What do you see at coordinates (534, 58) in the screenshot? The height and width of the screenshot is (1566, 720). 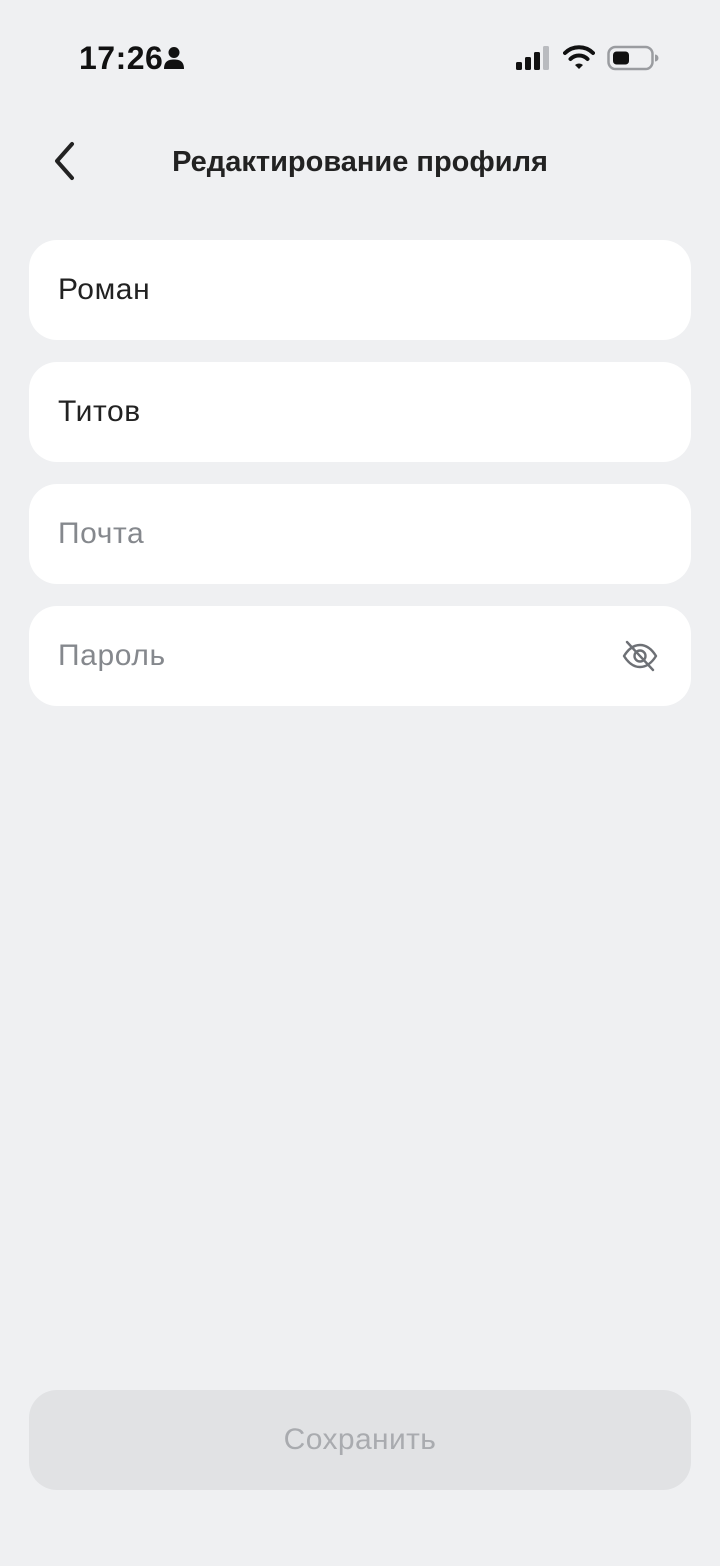 I see `cellular-signal-icon` at bounding box center [534, 58].